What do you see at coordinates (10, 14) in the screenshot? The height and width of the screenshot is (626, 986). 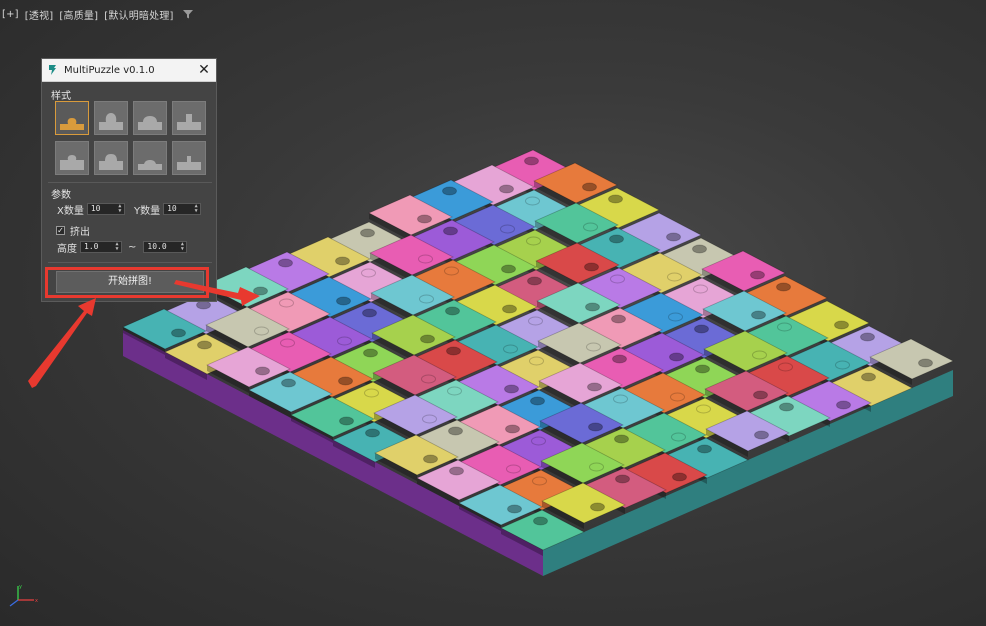 I see `viewport-menu-plus: [+]` at bounding box center [10, 14].